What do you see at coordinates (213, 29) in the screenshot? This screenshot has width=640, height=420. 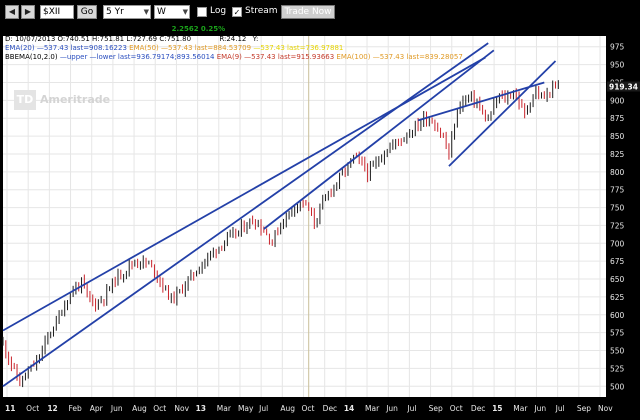 I see `change-percent: 0.25%` at bounding box center [213, 29].